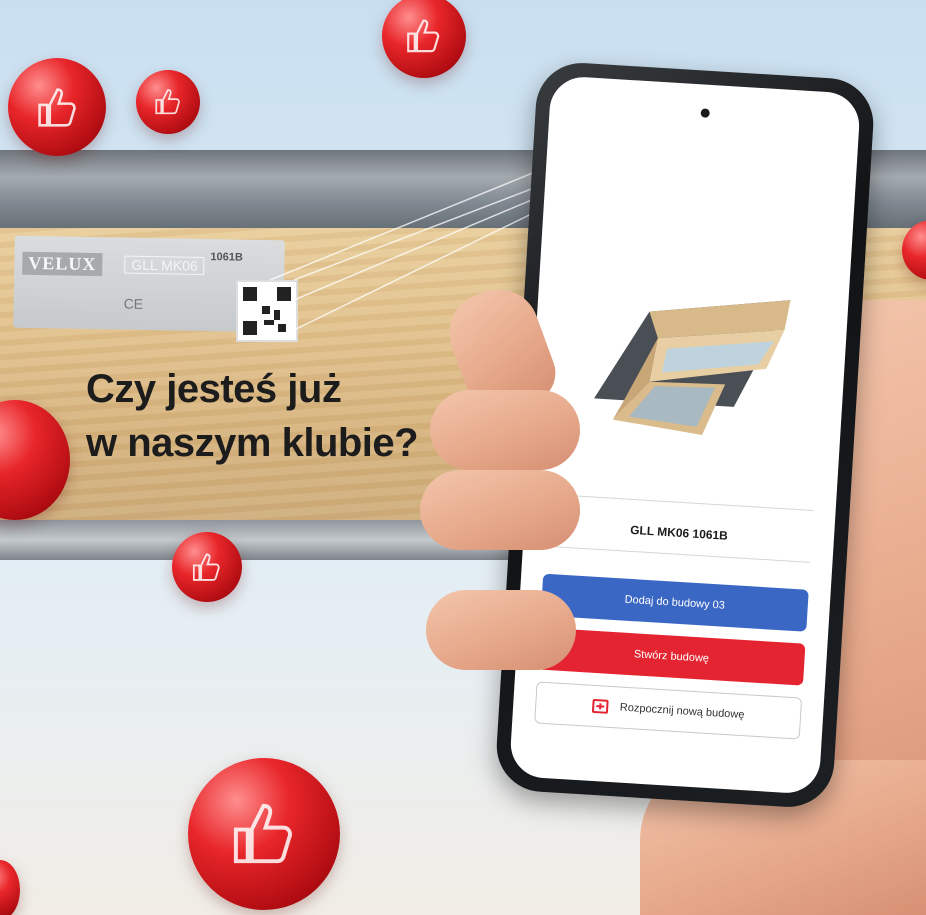  I want to click on camera-icon, so click(705, 113).